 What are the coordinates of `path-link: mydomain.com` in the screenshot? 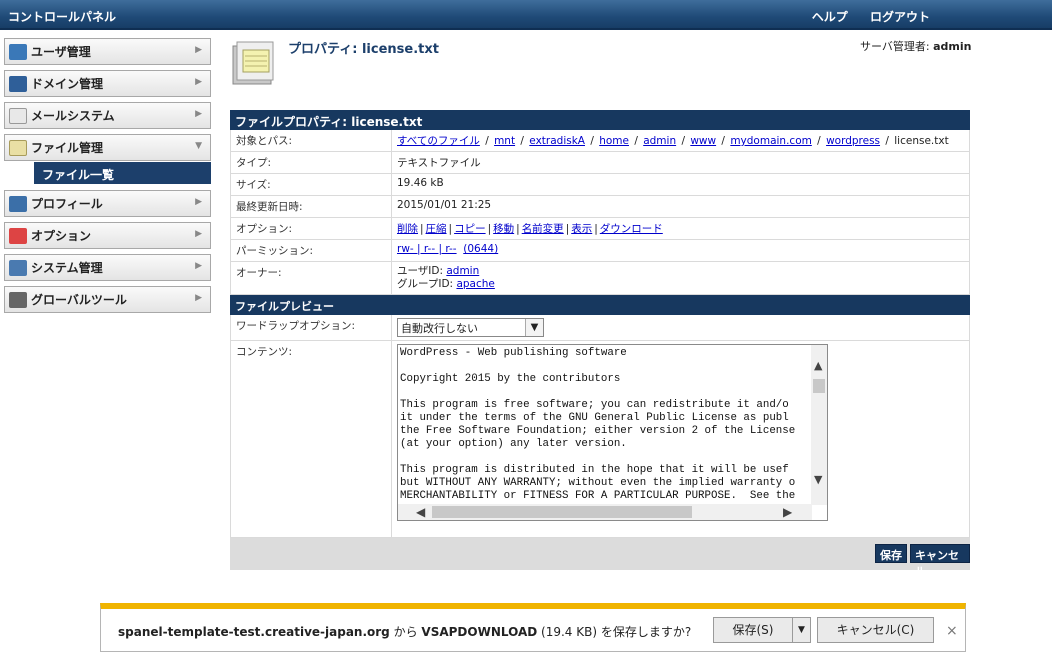 It's located at (771, 141).